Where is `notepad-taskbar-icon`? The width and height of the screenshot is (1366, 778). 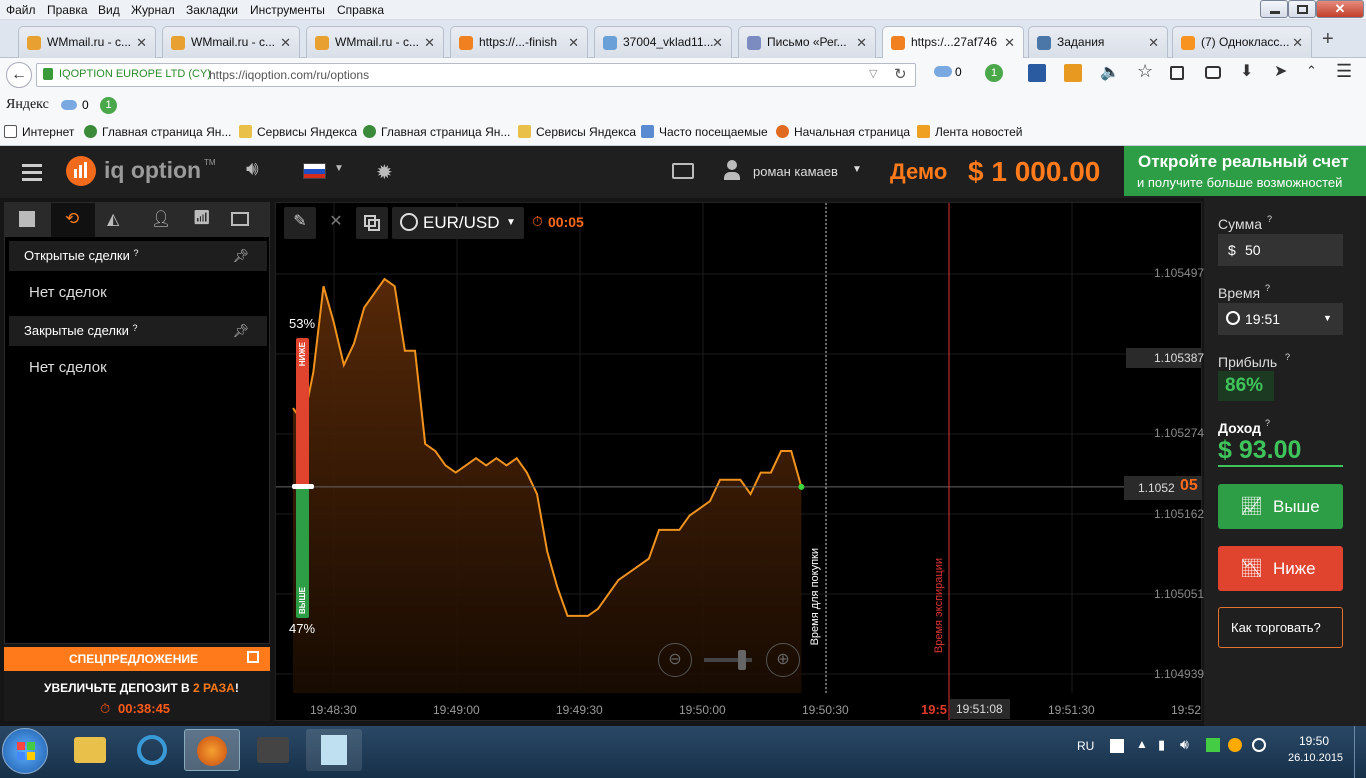 notepad-taskbar-icon is located at coordinates (334, 750).